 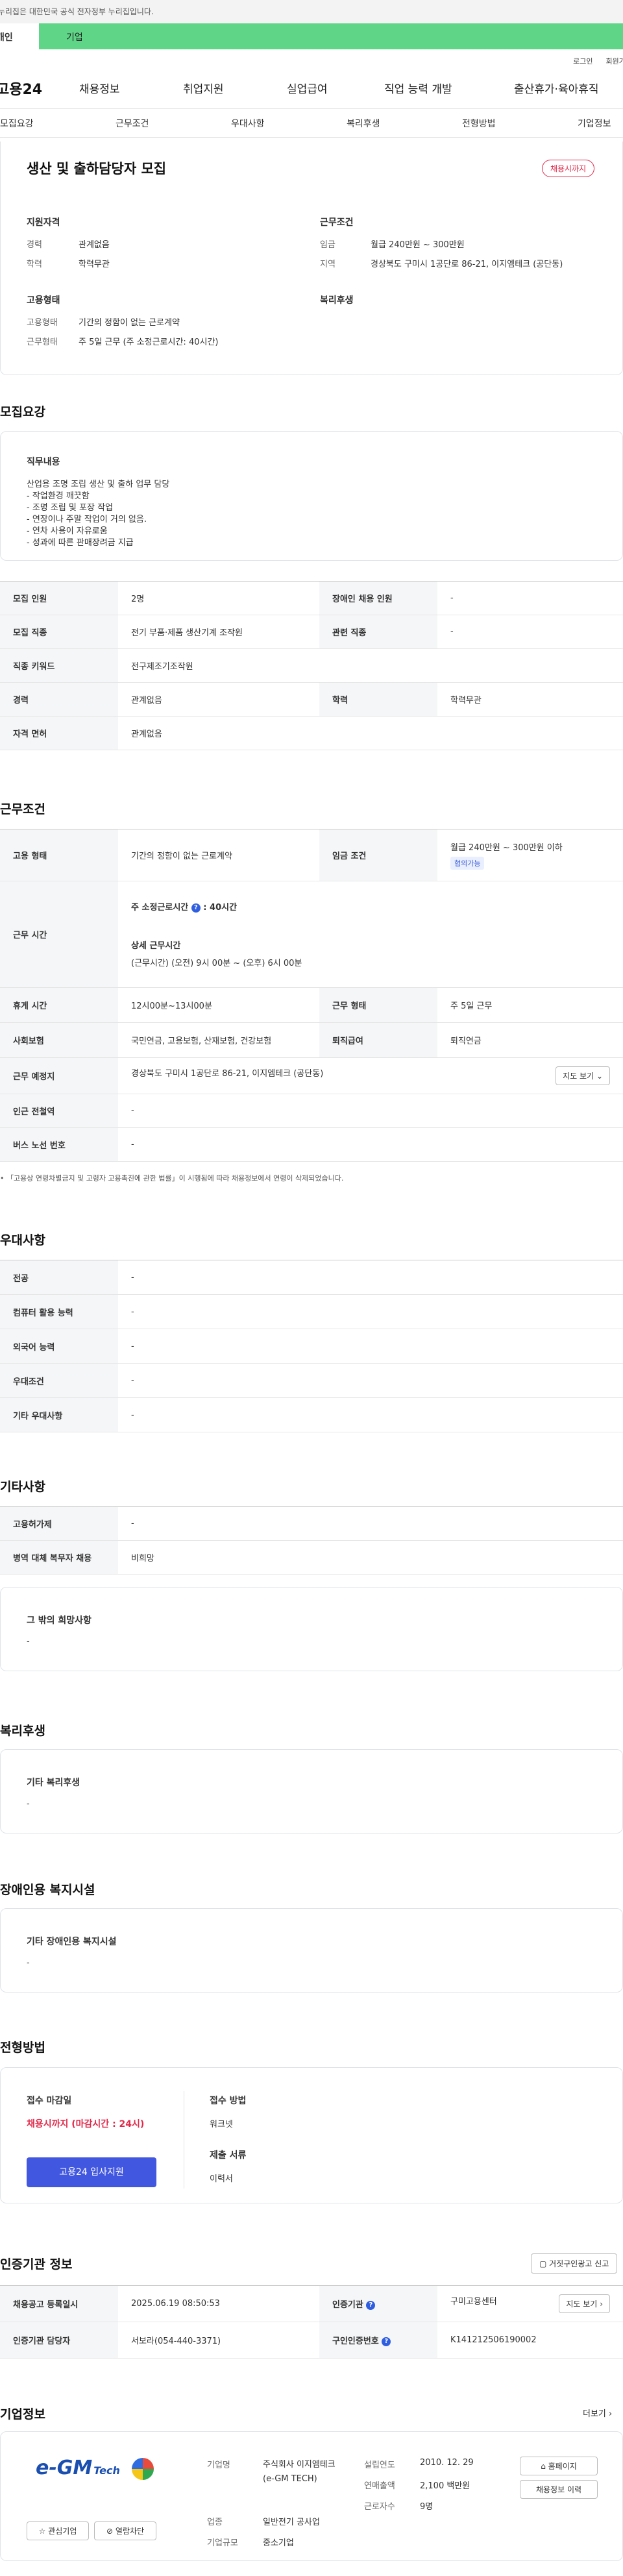 What do you see at coordinates (583, 1075) in the screenshot?
I see `map-view-button: 지도 보기 ⌄` at bounding box center [583, 1075].